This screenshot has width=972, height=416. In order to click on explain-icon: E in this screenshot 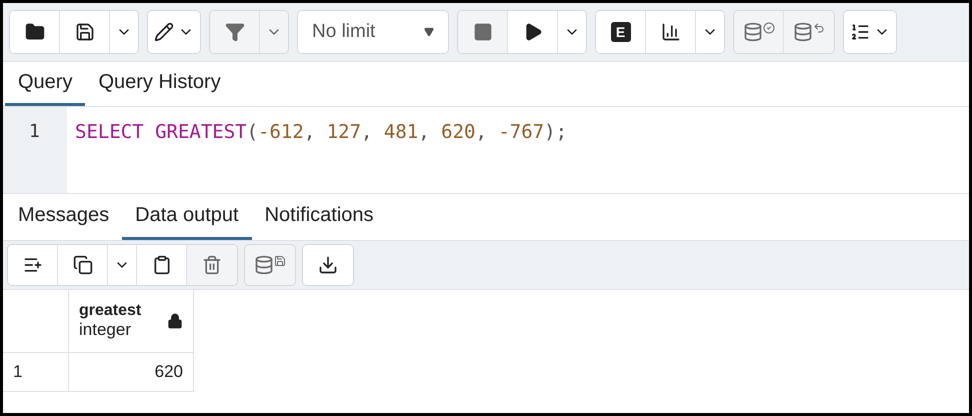, I will do `click(620, 32)`.